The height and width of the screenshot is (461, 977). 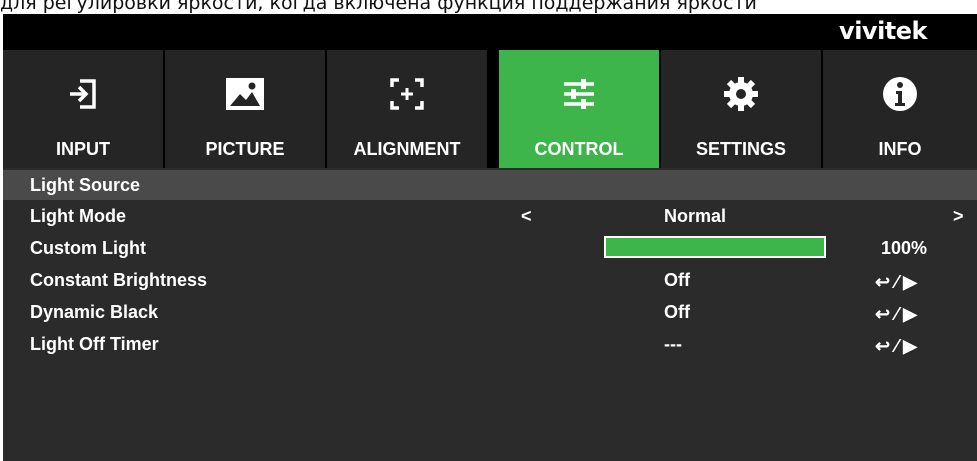 I want to click on menu-row-light-mode: Light Mode < Normal >, so click(x=490, y=216).